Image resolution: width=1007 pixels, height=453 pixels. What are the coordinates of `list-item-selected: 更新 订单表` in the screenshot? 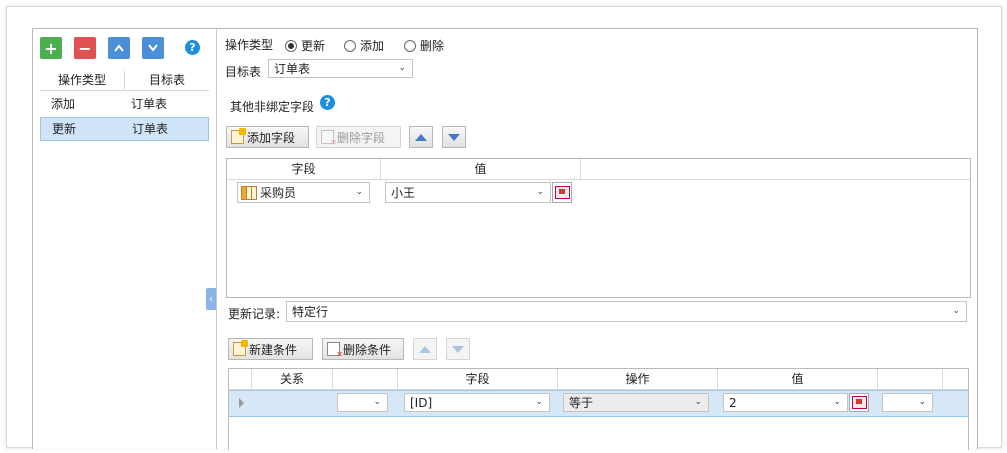 It's located at (124, 129).